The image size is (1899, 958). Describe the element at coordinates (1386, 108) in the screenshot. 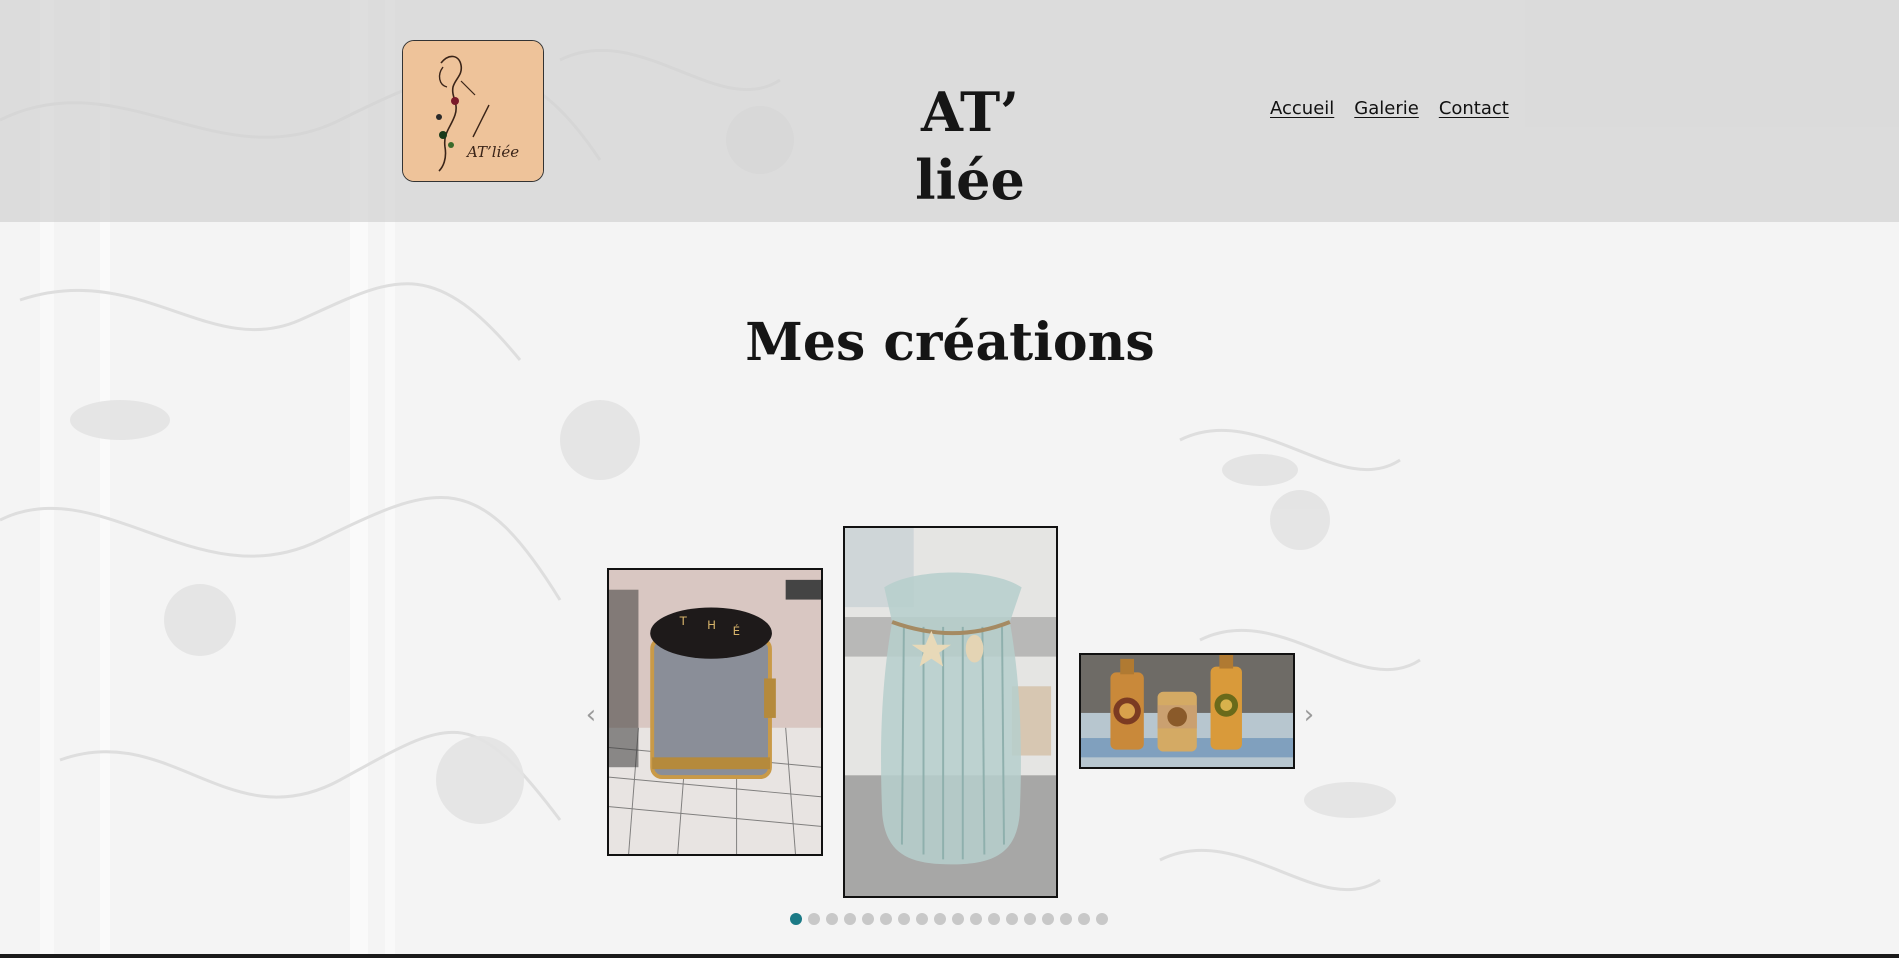

I see `nav-link-galerie: Galerie` at that location.